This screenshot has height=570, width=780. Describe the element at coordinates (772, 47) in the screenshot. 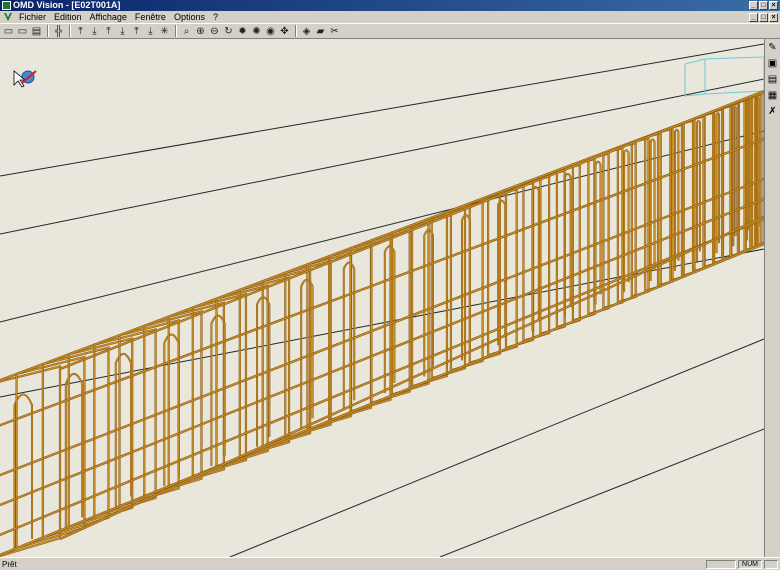

I see `info-icon: ✎` at that location.